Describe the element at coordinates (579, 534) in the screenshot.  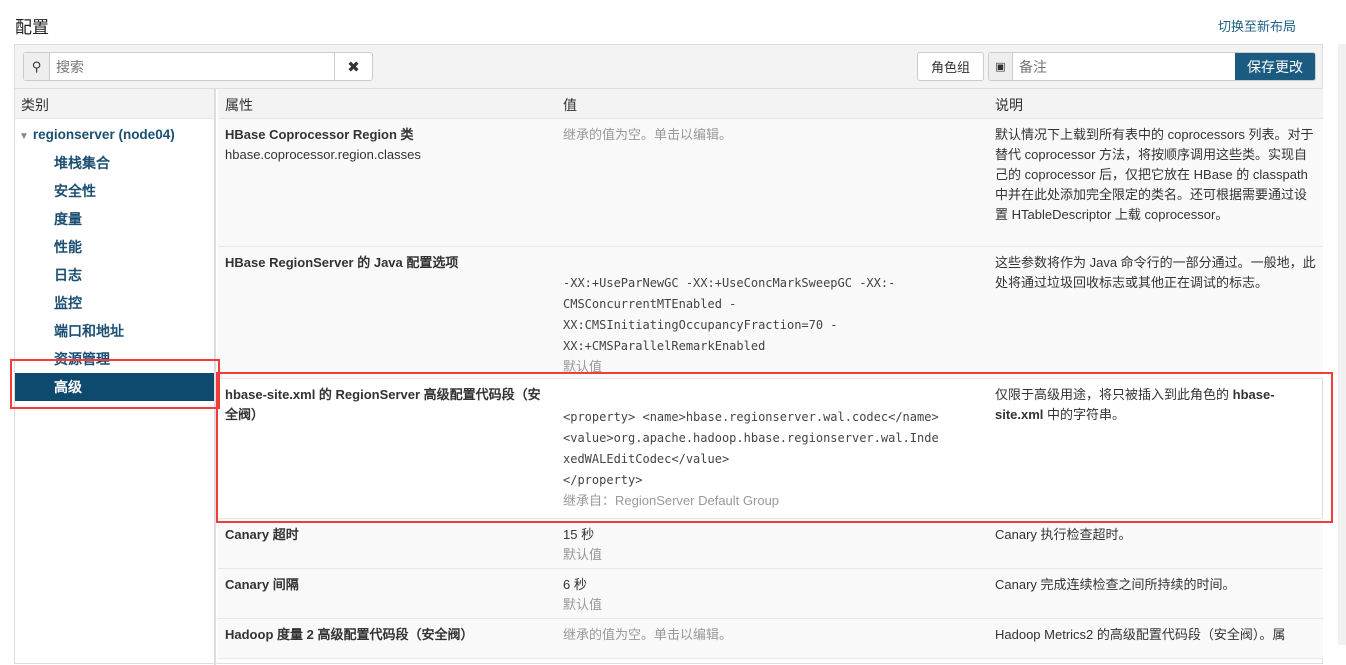
I see `value-text: 15 秒` at that location.